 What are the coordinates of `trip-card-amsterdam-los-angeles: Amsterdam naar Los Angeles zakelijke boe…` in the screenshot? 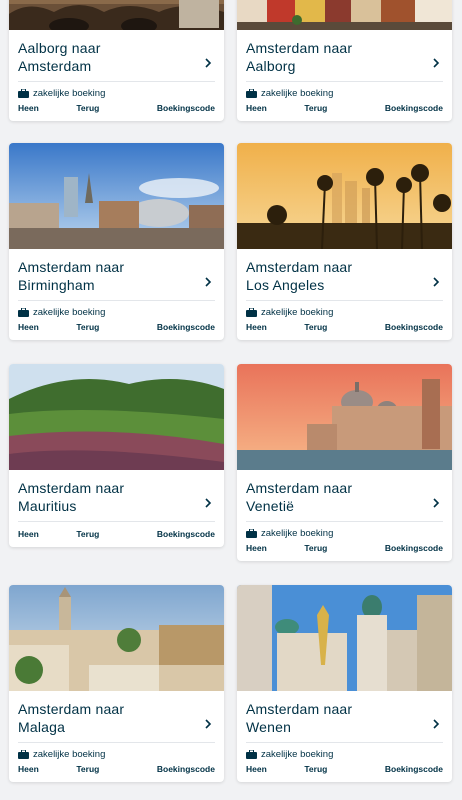 It's located at (344, 241).